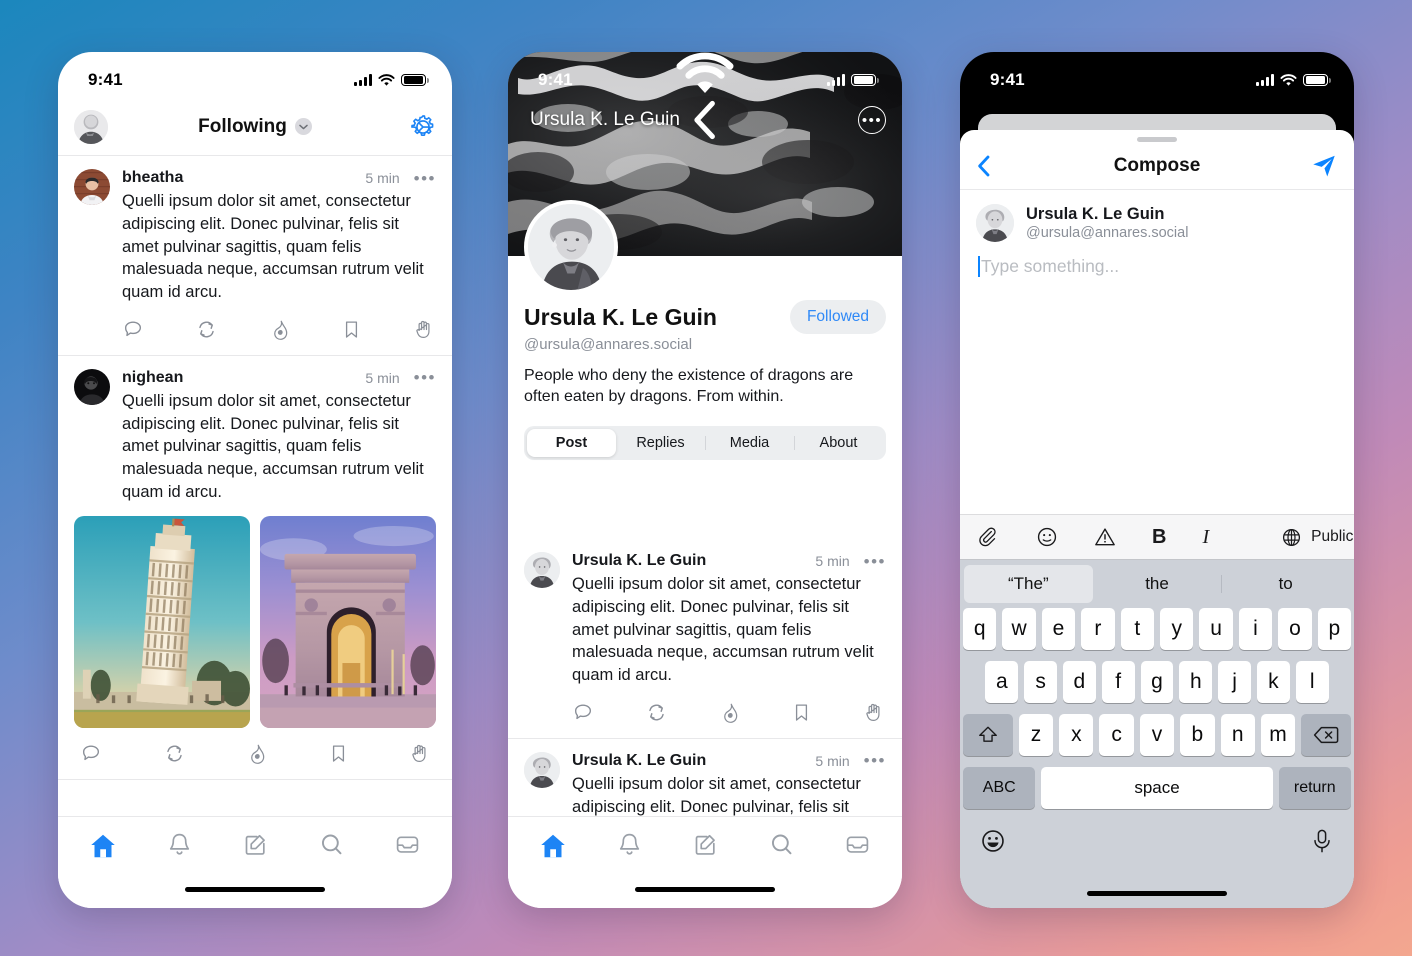 Image resolution: width=1412 pixels, height=956 pixels. What do you see at coordinates (1047, 537) in the screenshot?
I see `emoji-icon` at bounding box center [1047, 537].